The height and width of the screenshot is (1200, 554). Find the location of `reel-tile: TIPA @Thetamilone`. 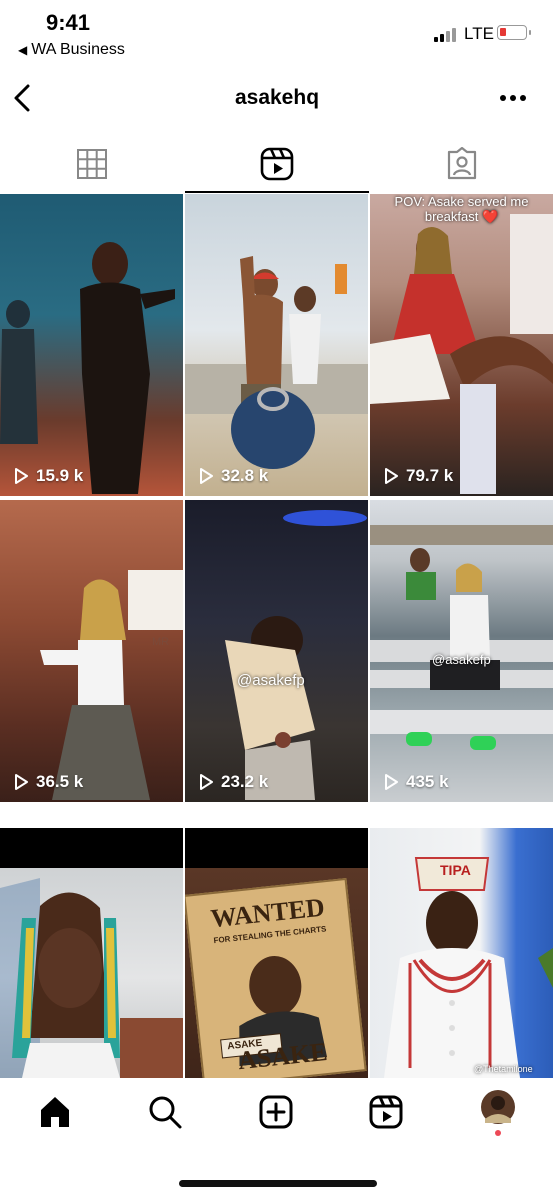

reel-tile: TIPA @Thetamilone is located at coordinates (461, 953).